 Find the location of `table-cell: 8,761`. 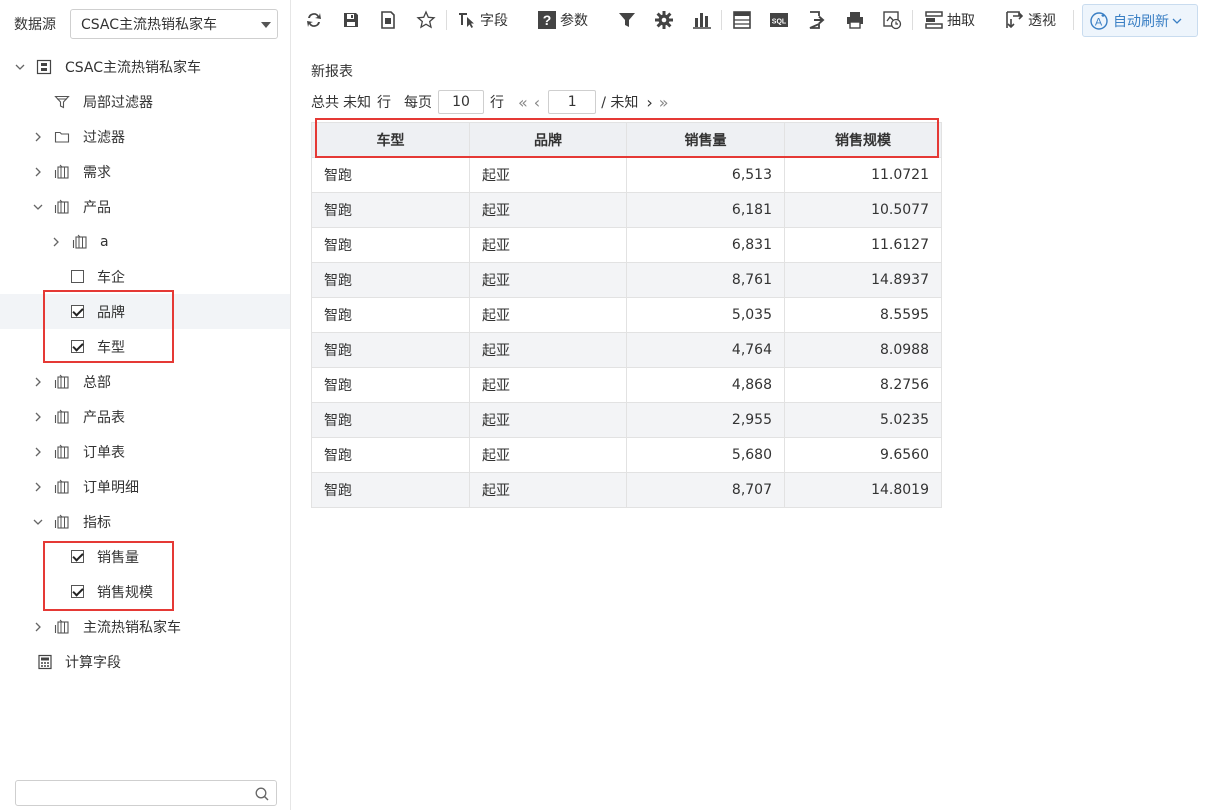

table-cell: 8,761 is located at coordinates (705, 280).